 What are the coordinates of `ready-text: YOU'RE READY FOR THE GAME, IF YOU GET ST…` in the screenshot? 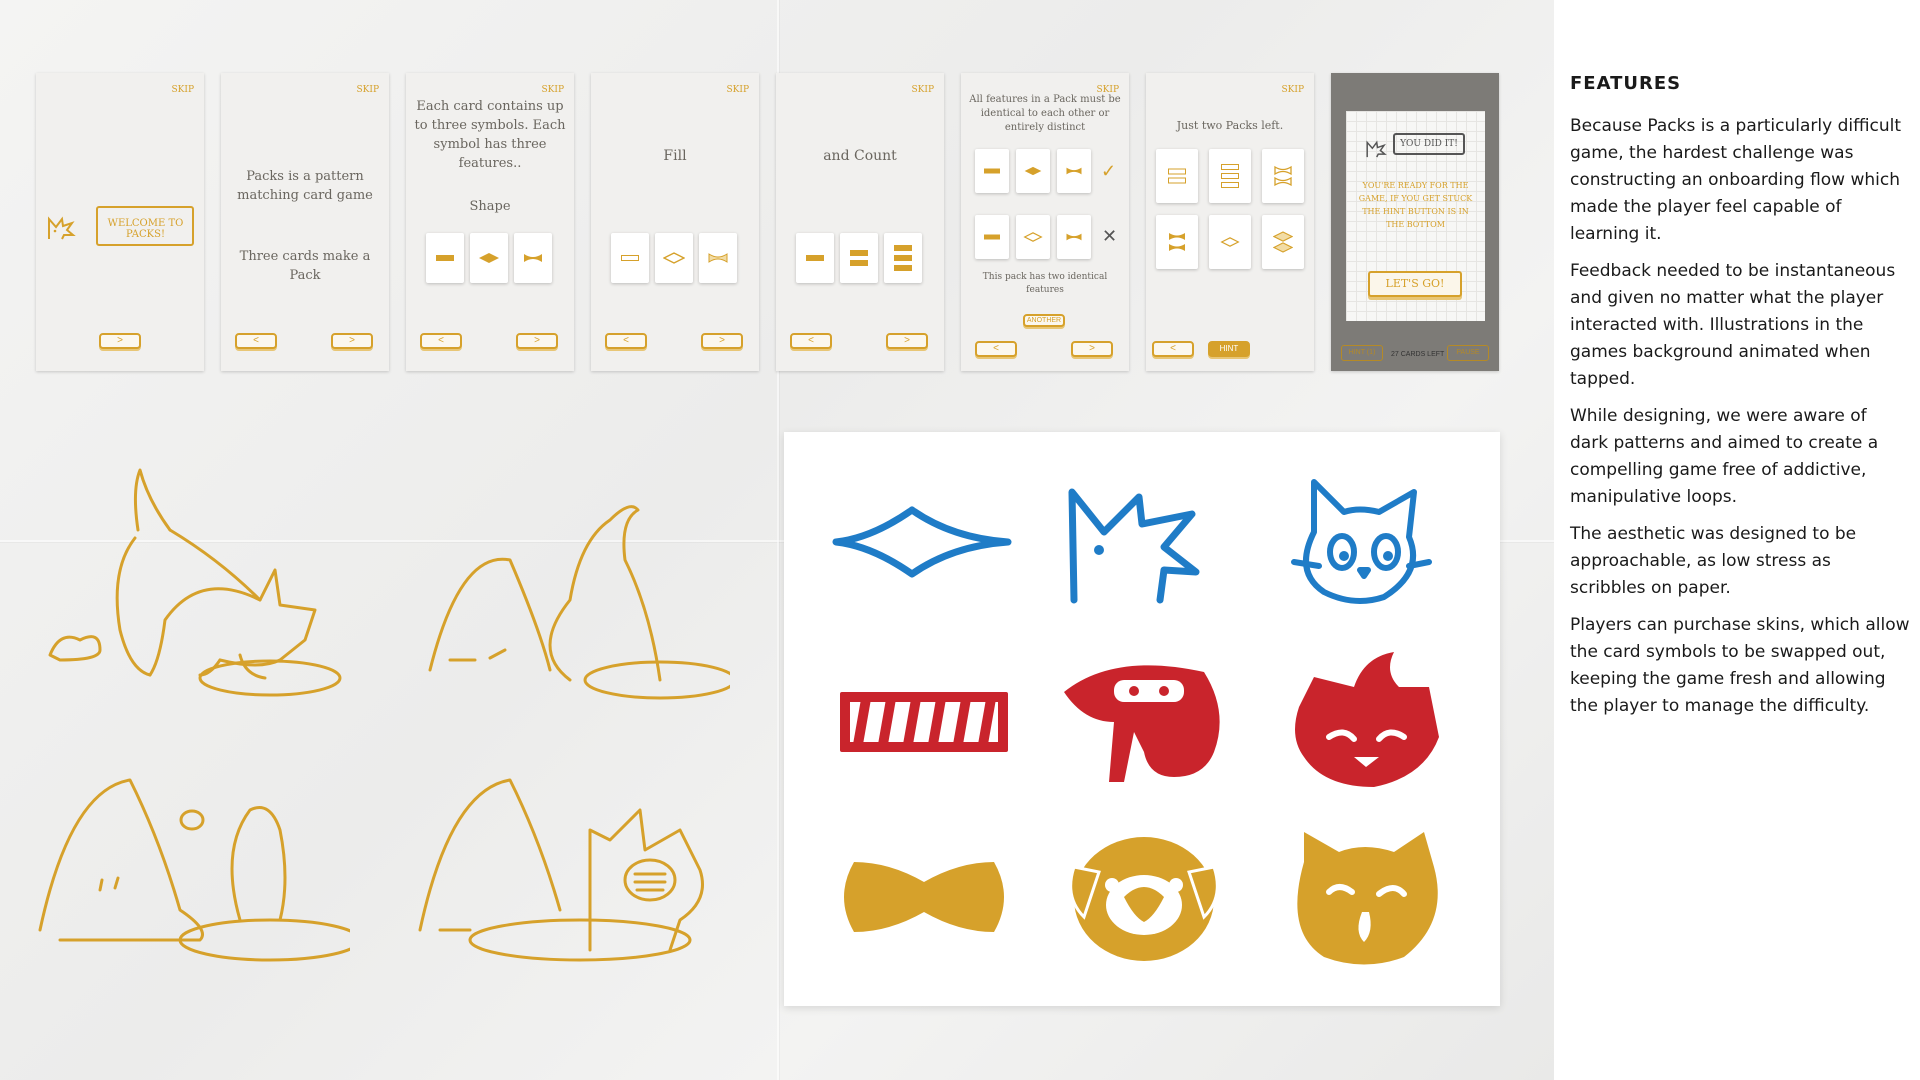 It's located at (1415, 205).